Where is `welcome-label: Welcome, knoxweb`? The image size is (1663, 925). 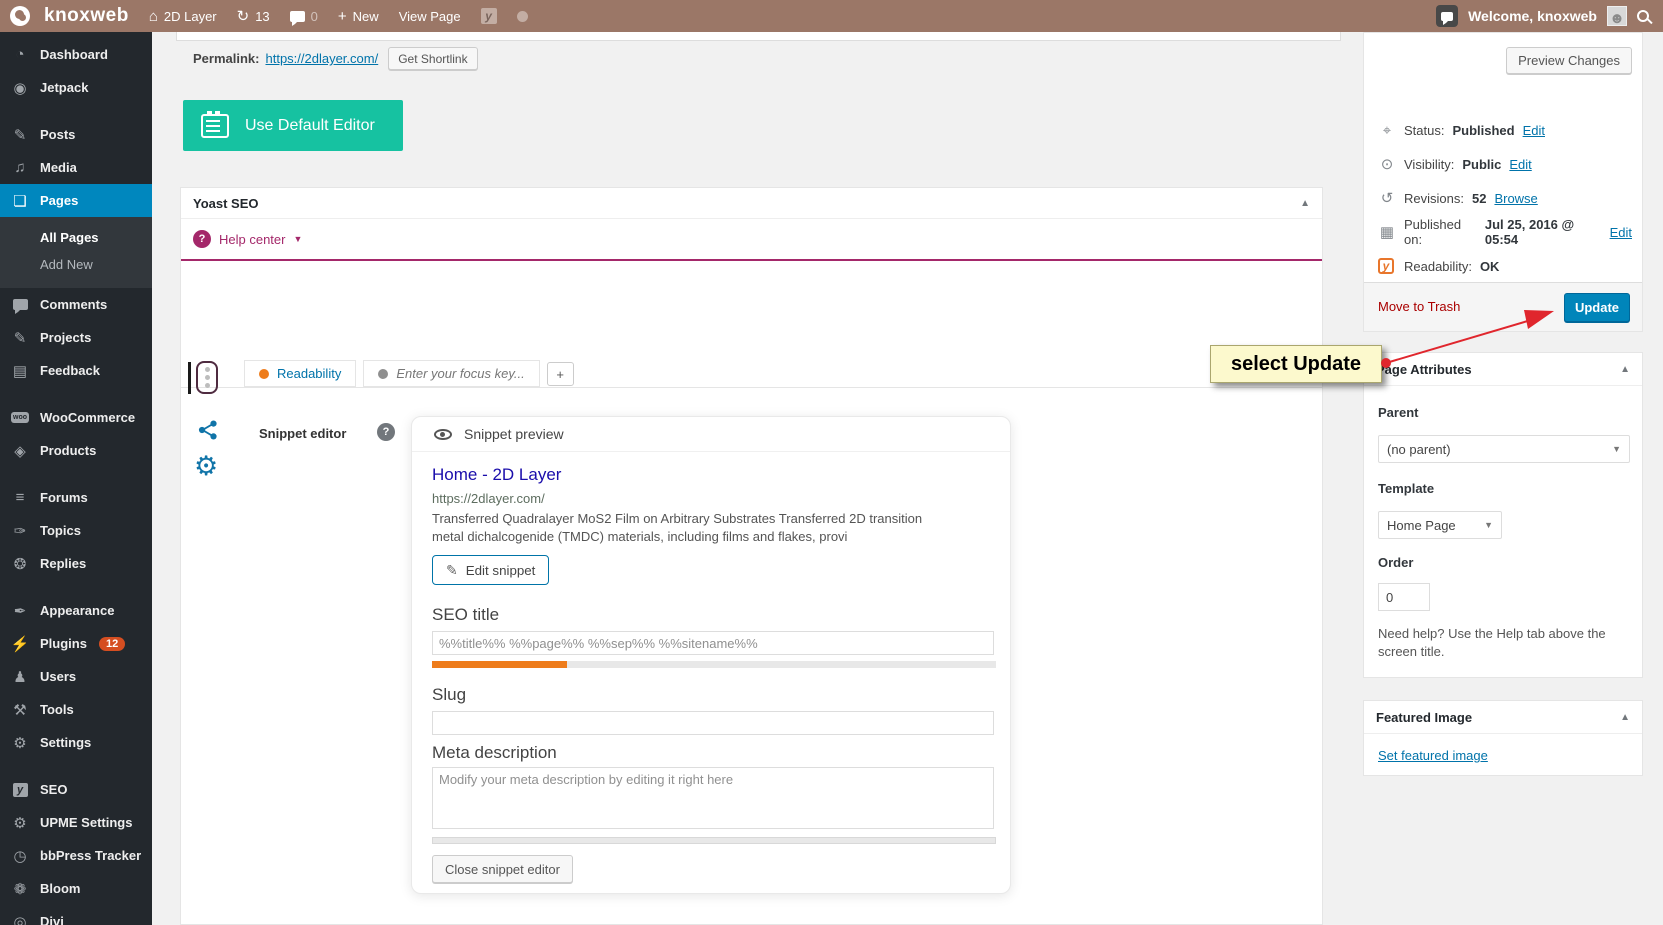 welcome-label: Welcome, knoxweb is located at coordinates (1532, 16).